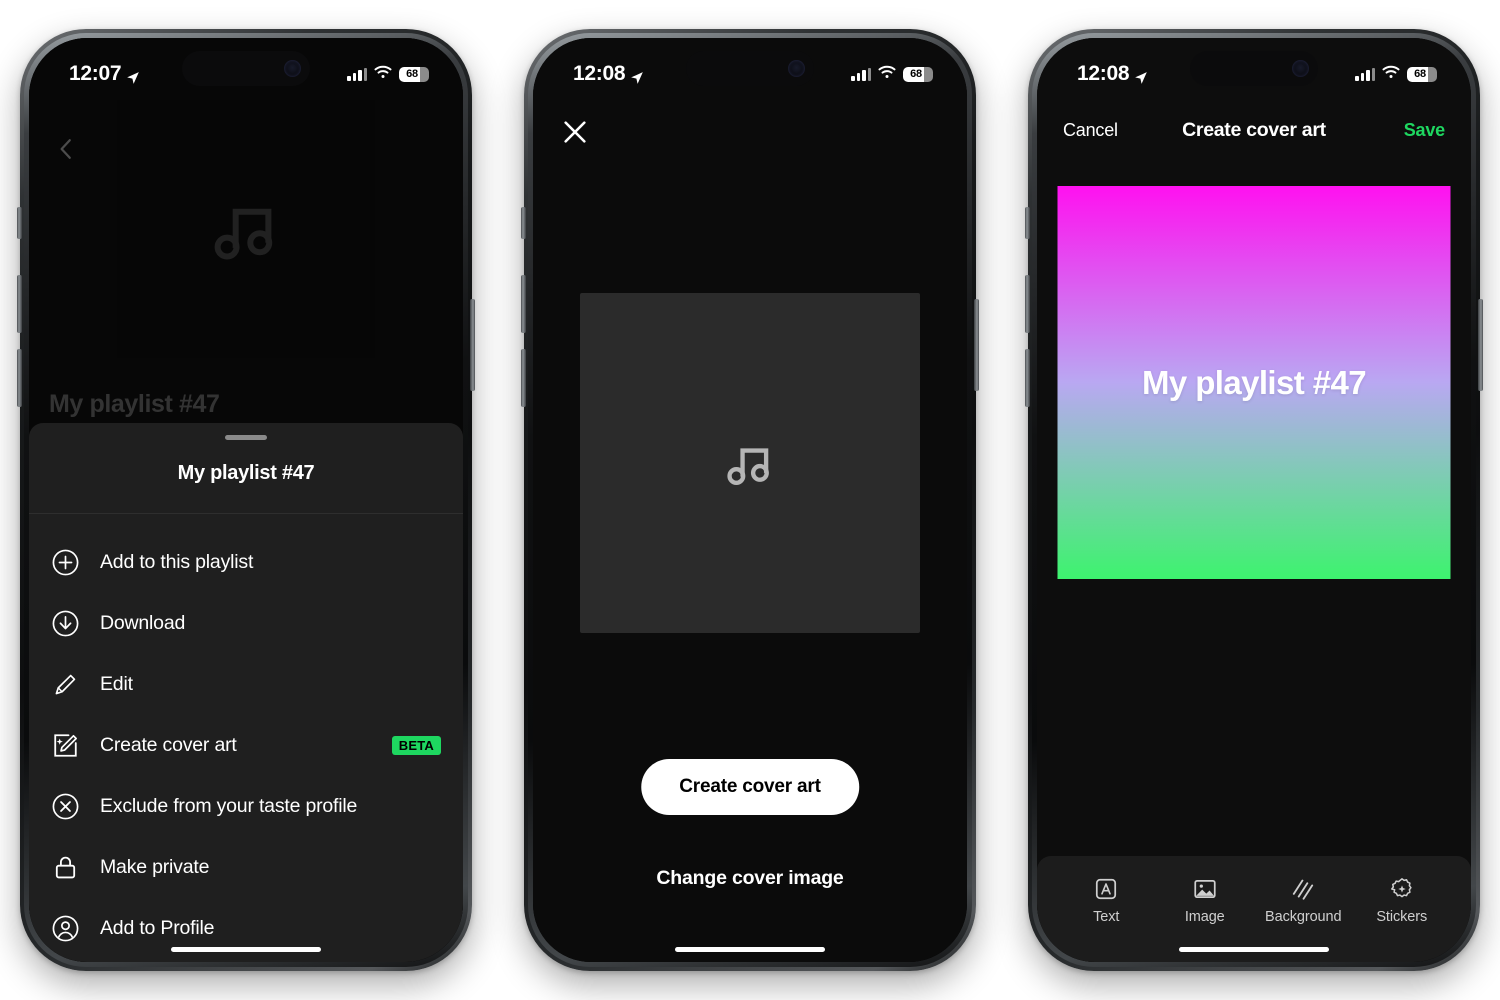 The width and height of the screenshot is (1500, 1000). I want to click on menu-item-make-private: Make private, so click(246, 867).